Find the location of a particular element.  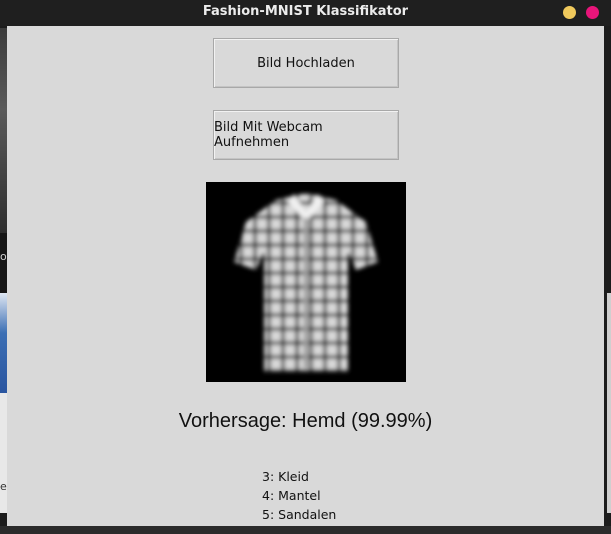

webcam-capture-button: Bild Mit Webcam Aufnehmen is located at coordinates (306, 135).